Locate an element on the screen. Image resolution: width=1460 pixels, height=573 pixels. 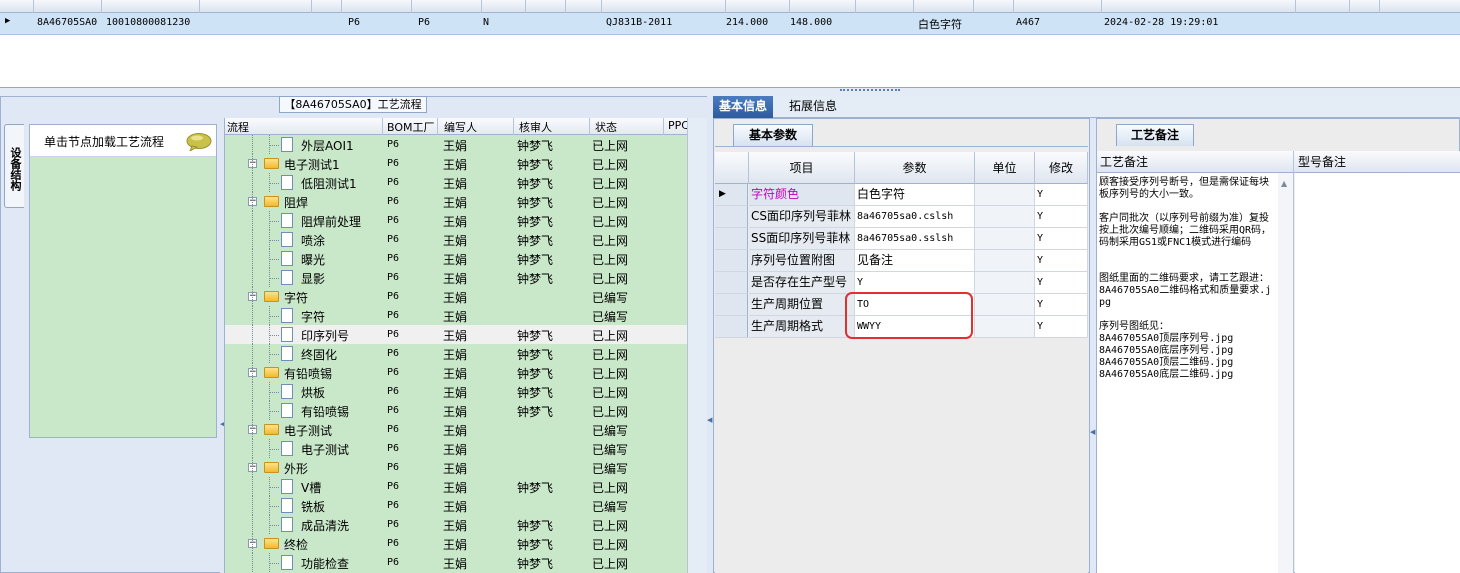
row-indicator: ▶ is located at coordinates (731, 195).